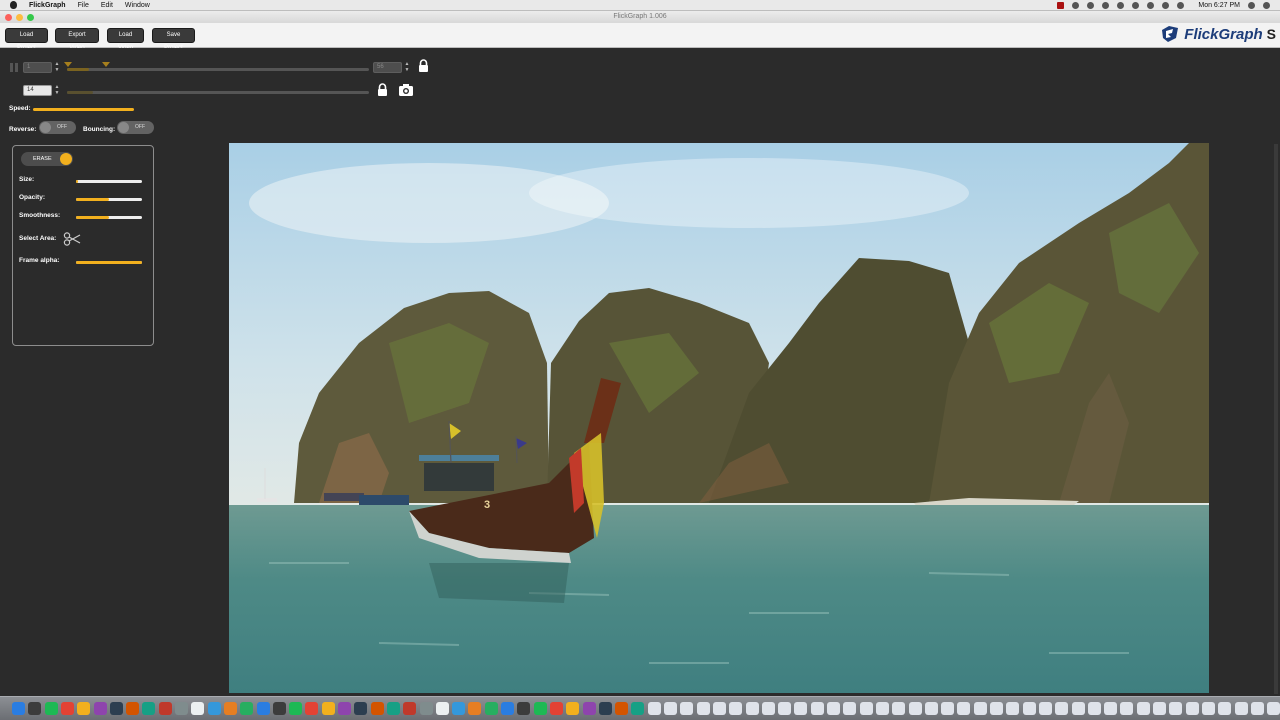 Image resolution: width=1280 pixels, height=720 pixels. I want to click on range-track, so click(218, 69).